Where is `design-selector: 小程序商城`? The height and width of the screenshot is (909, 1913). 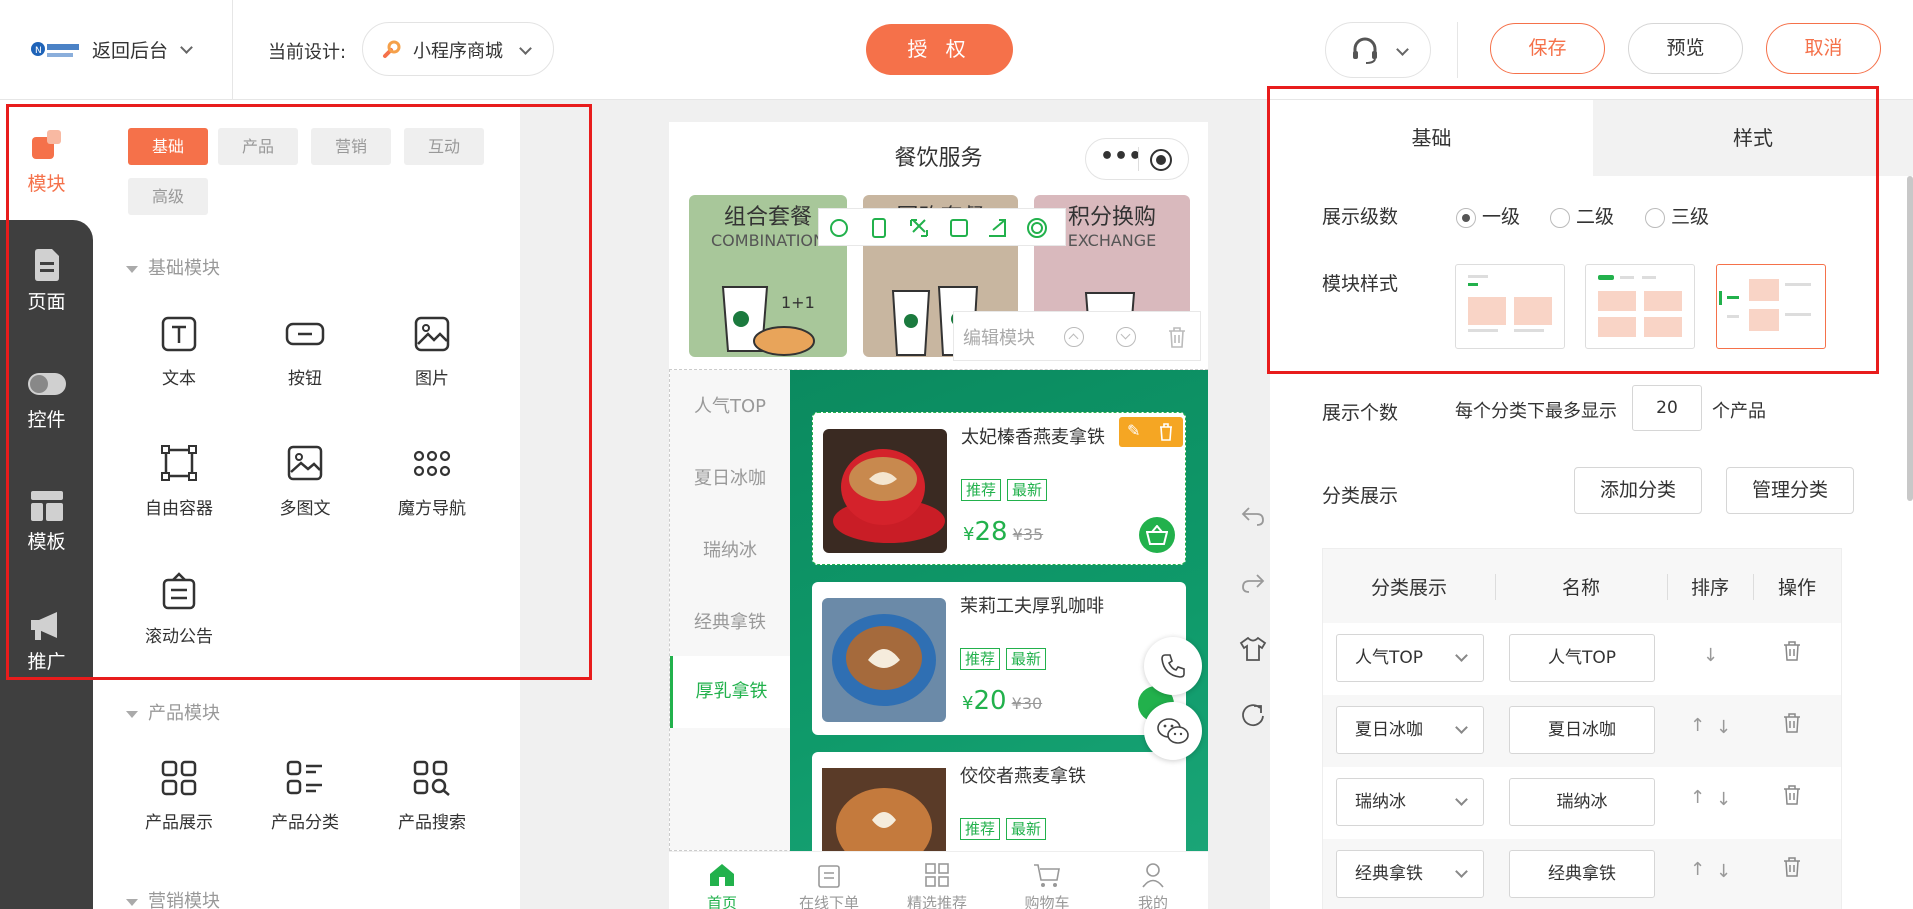
design-selector: 小程序商城 is located at coordinates (458, 49).